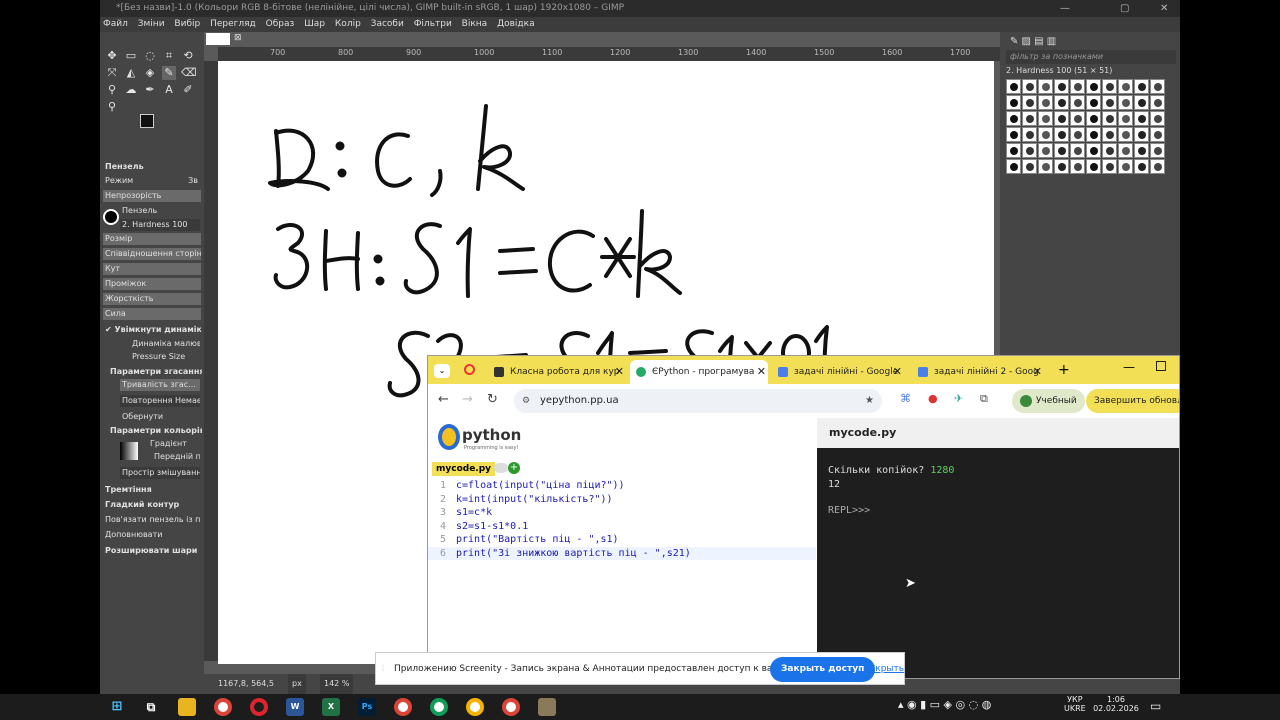  Describe the element at coordinates (188, 90) in the screenshot. I see `color-picker-icon: ✐` at that location.